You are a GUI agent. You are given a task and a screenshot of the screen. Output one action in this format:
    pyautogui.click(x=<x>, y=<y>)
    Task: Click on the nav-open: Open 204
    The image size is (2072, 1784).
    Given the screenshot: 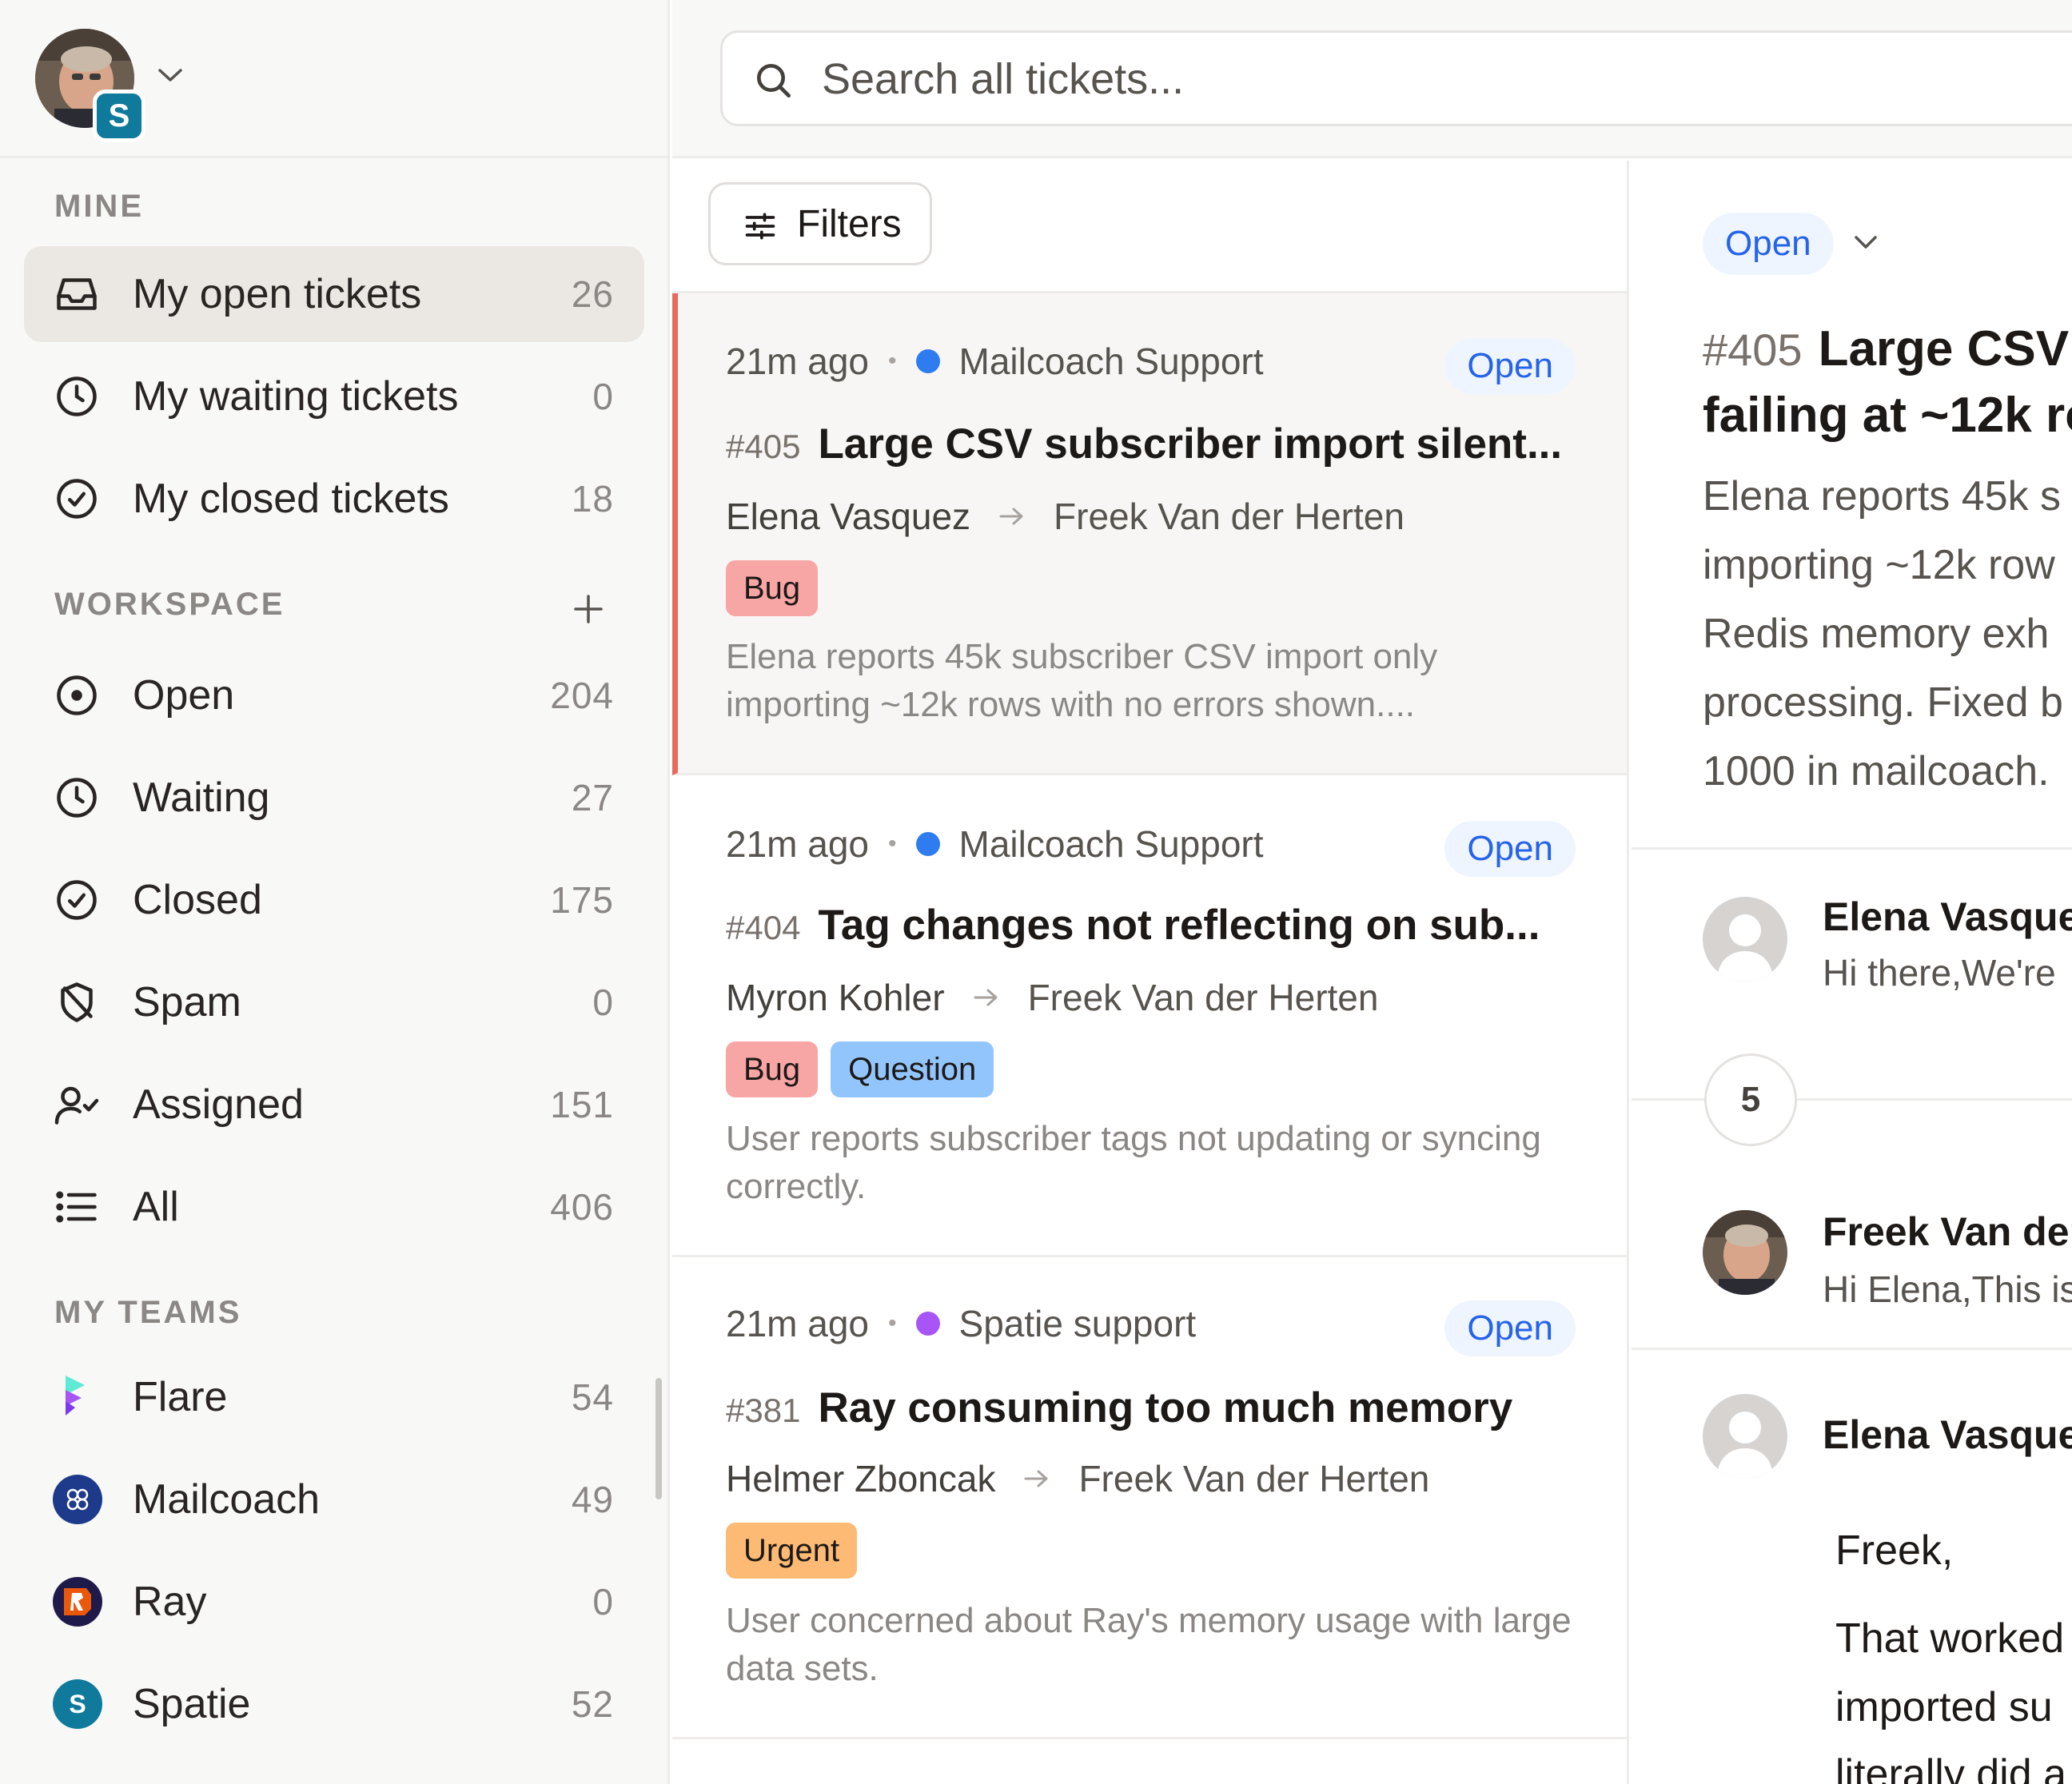 What is the action you would take?
    pyautogui.click(x=334, y=695)
    